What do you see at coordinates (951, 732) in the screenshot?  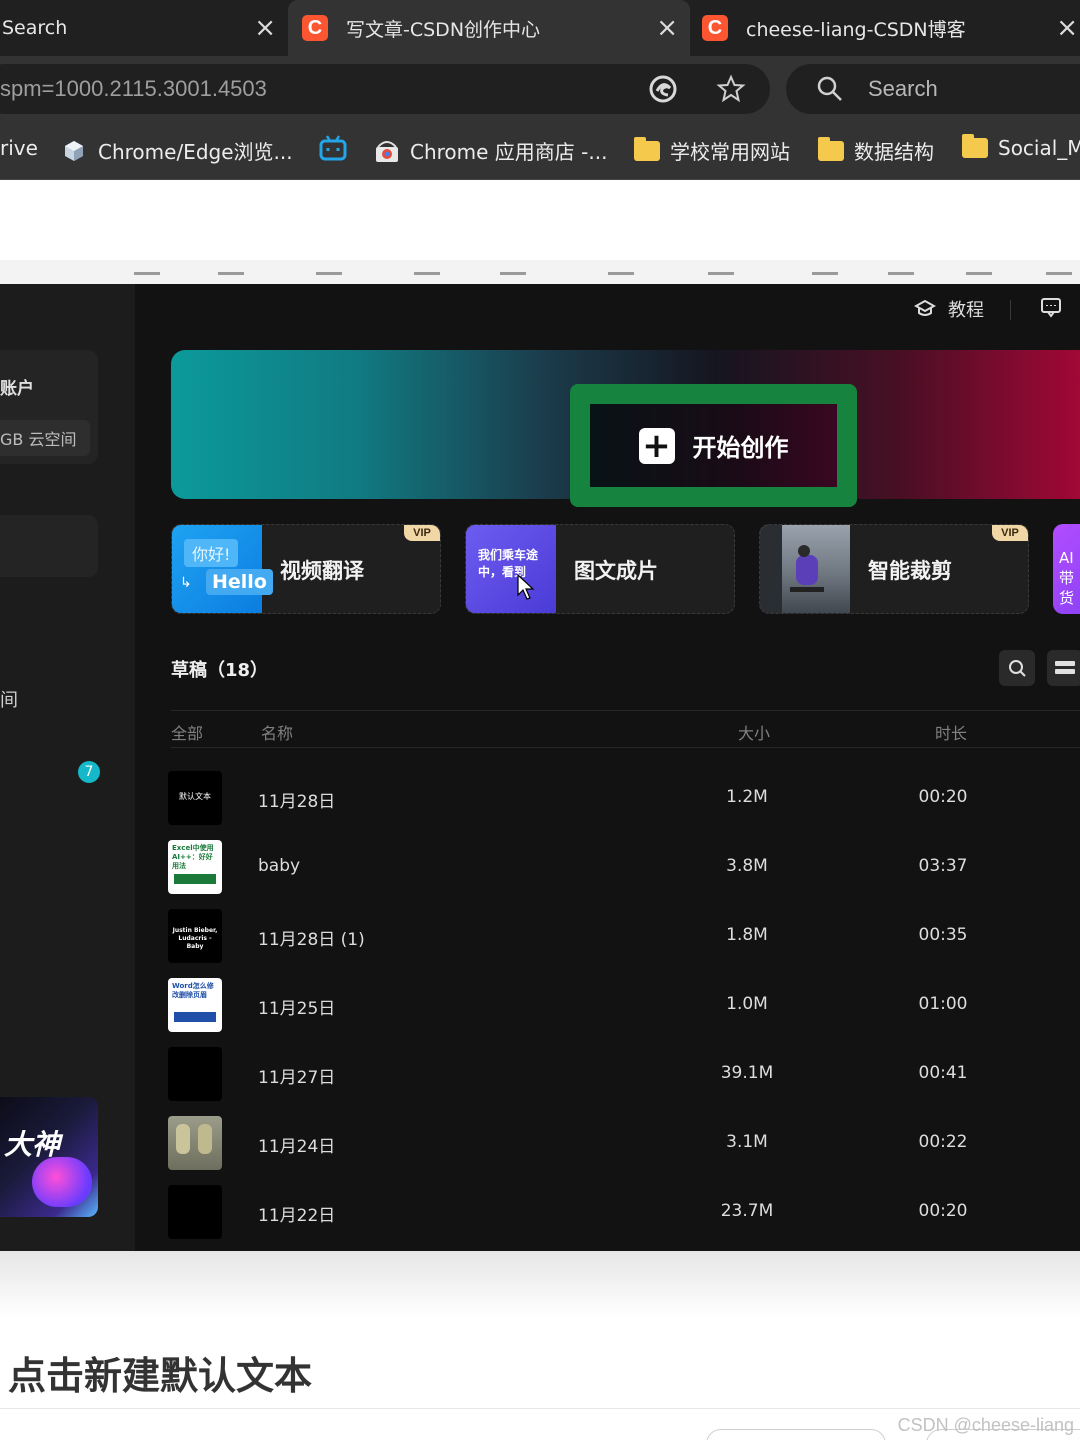 I see `column-duration: 时长` at bounding box center [951, 732].